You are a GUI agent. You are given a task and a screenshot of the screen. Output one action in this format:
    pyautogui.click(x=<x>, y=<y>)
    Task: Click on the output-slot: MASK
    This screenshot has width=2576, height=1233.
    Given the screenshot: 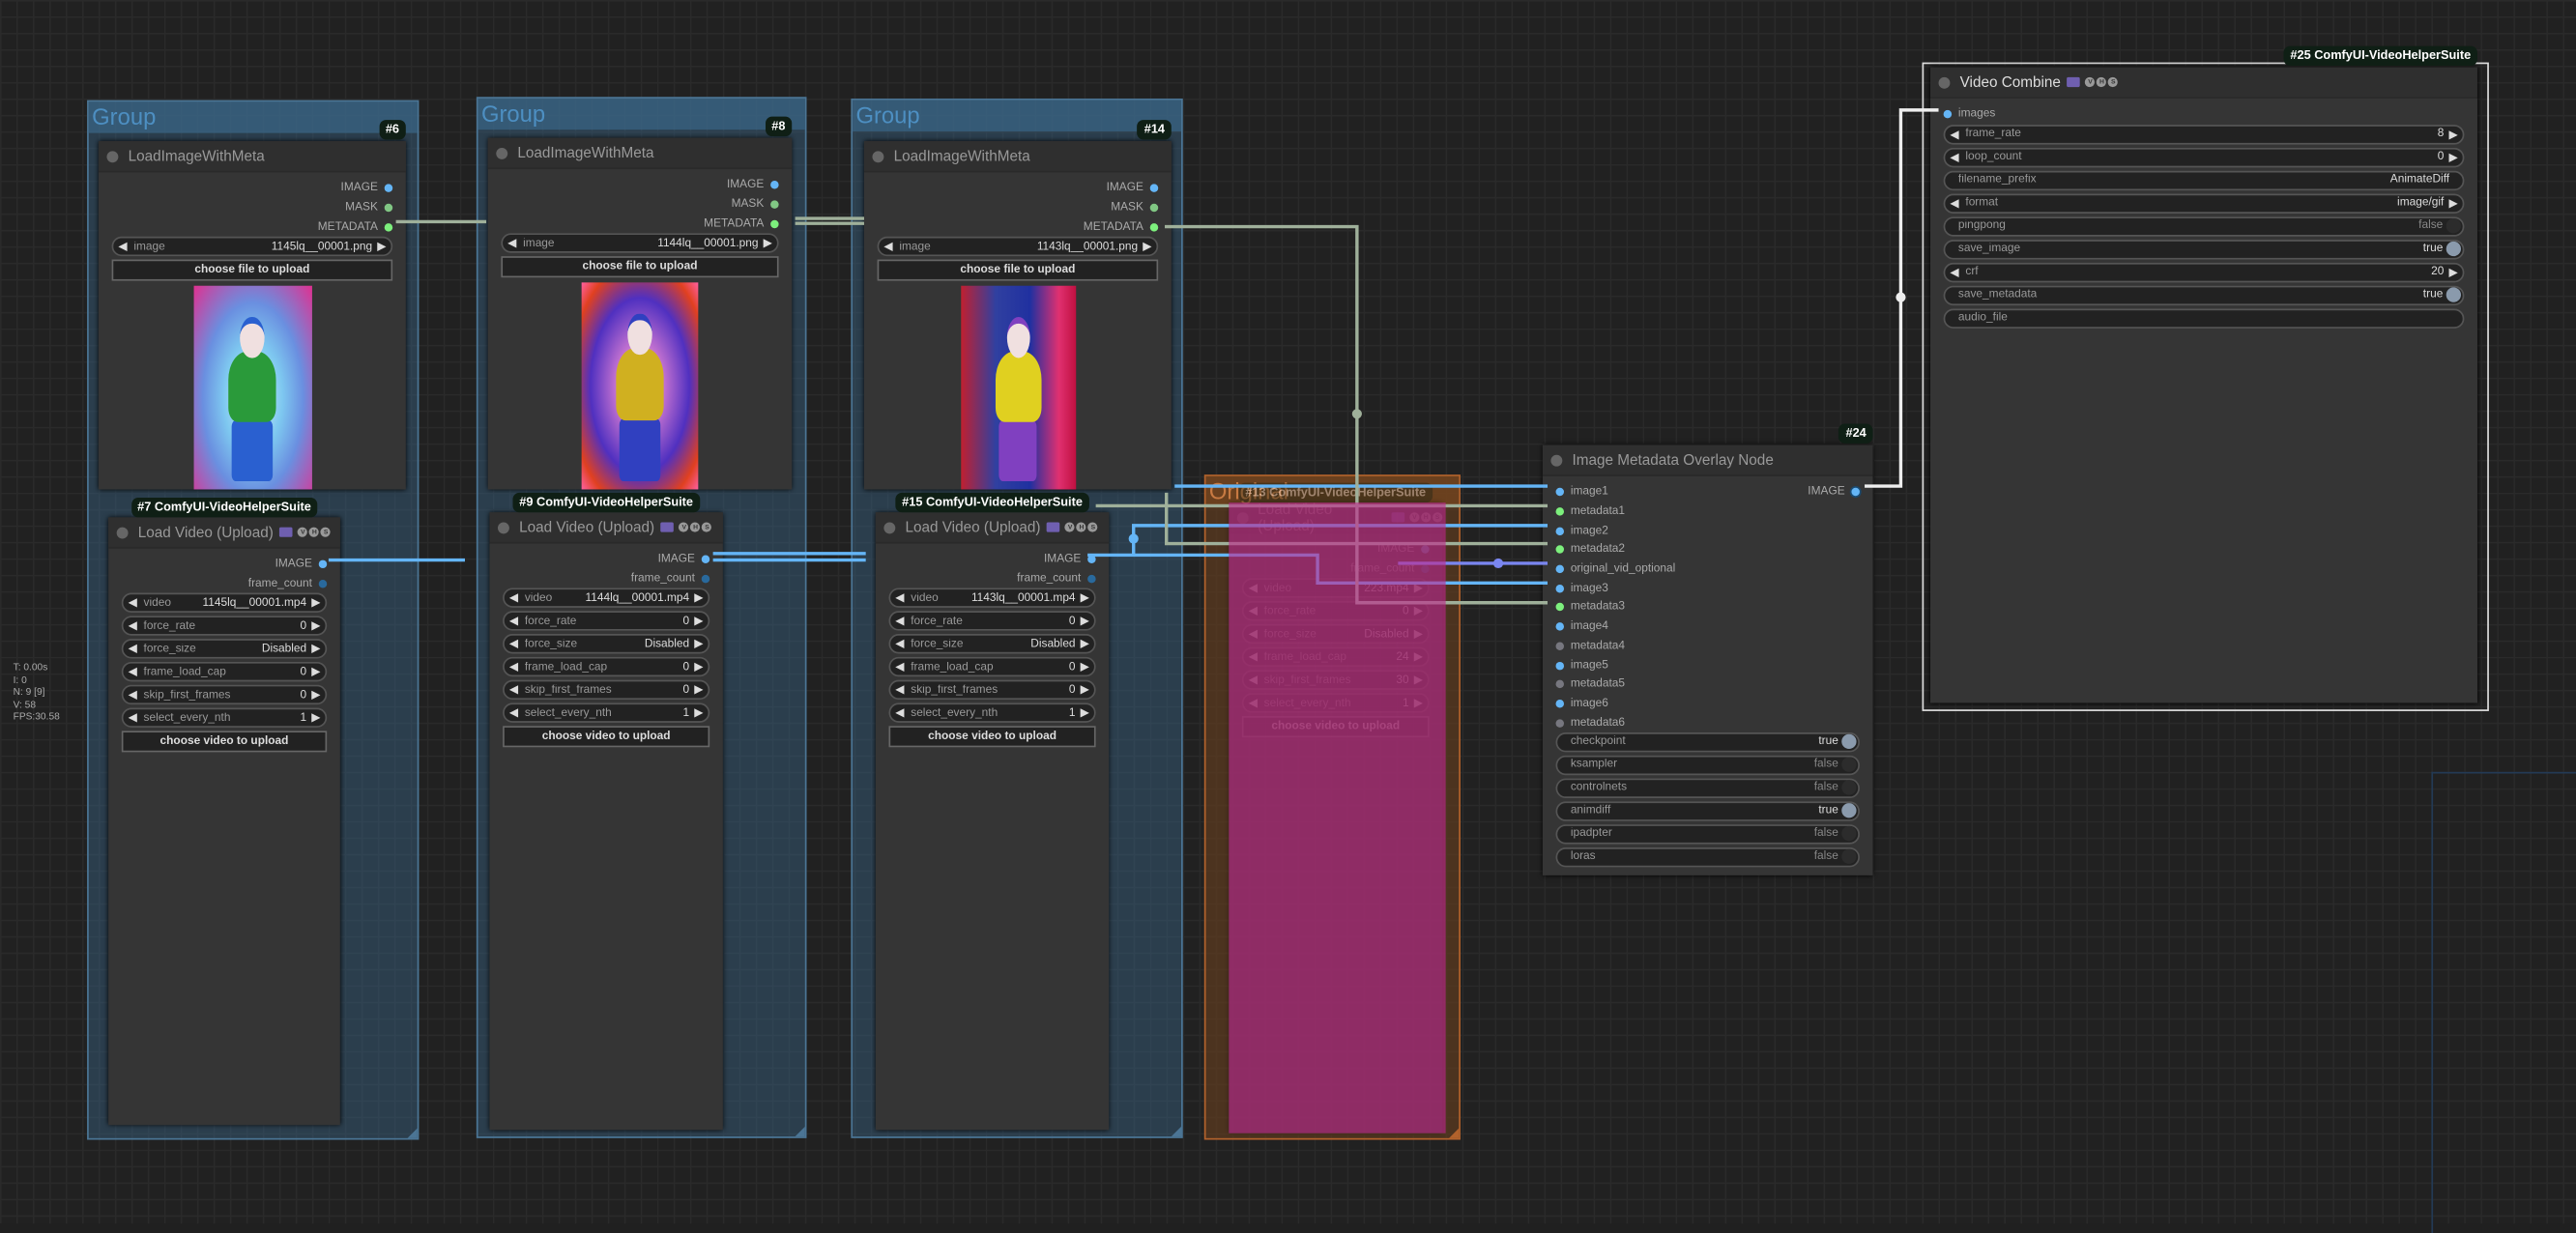 What is the action you would take?
    pyautogui.click(x=1142, y=208)
    